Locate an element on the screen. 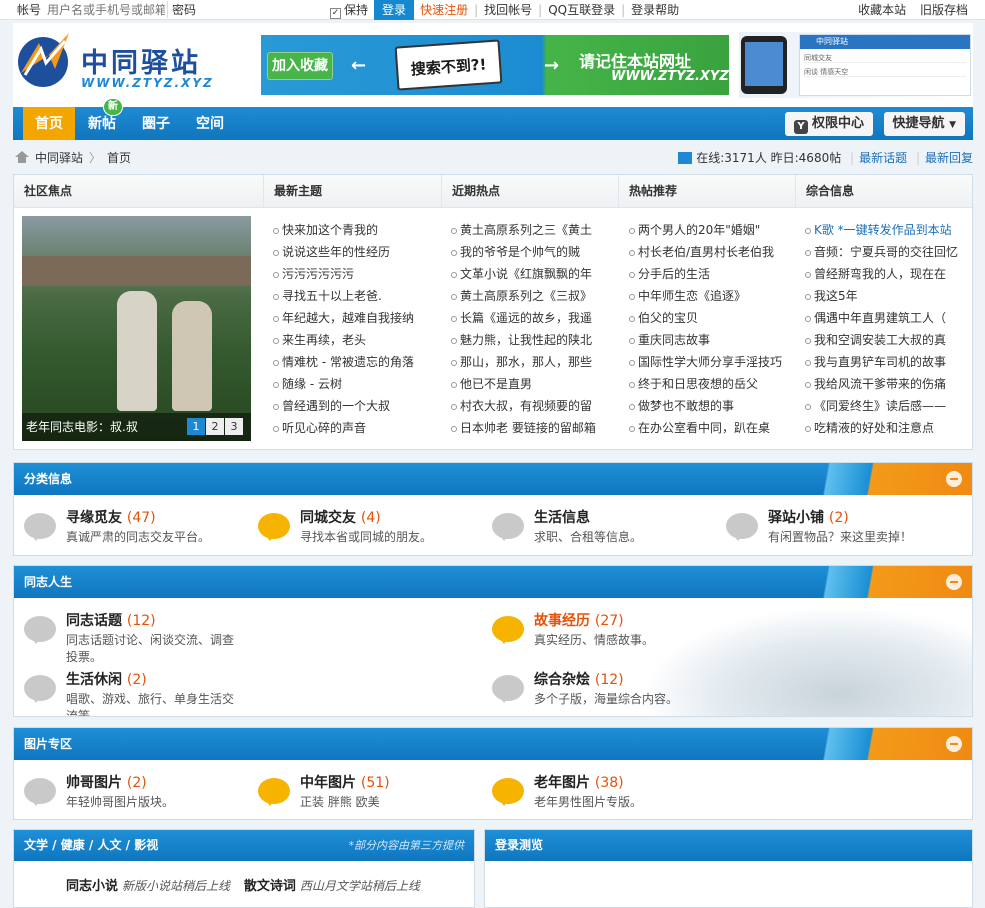 The image size is (985, 908). forum-item: 综合杂烩 (12) 多个子版，海量综合内容。 is located at coordinates (597, 691).